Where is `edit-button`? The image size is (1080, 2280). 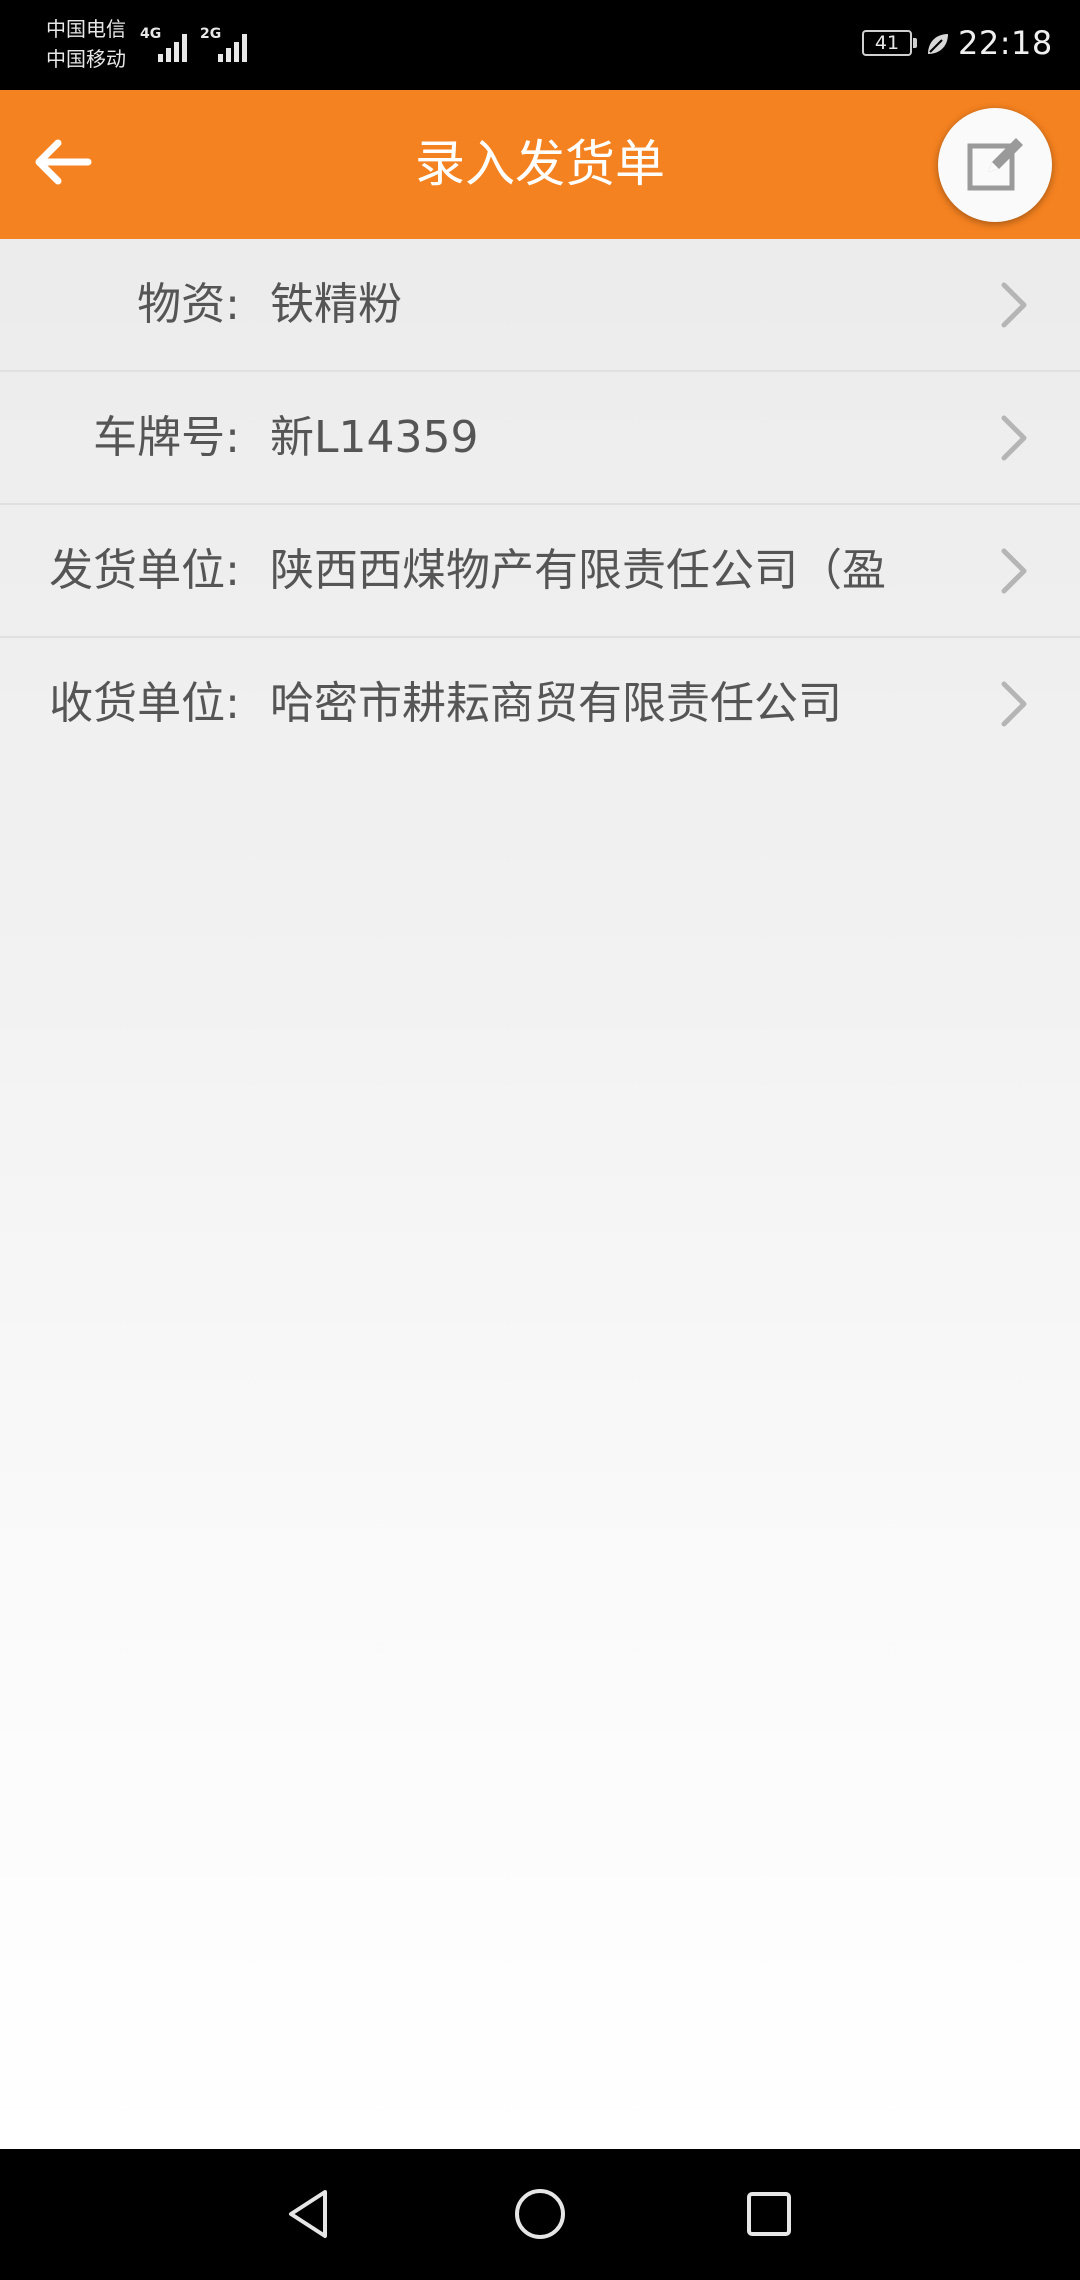
edit-button is located at coordinates (995, 165).